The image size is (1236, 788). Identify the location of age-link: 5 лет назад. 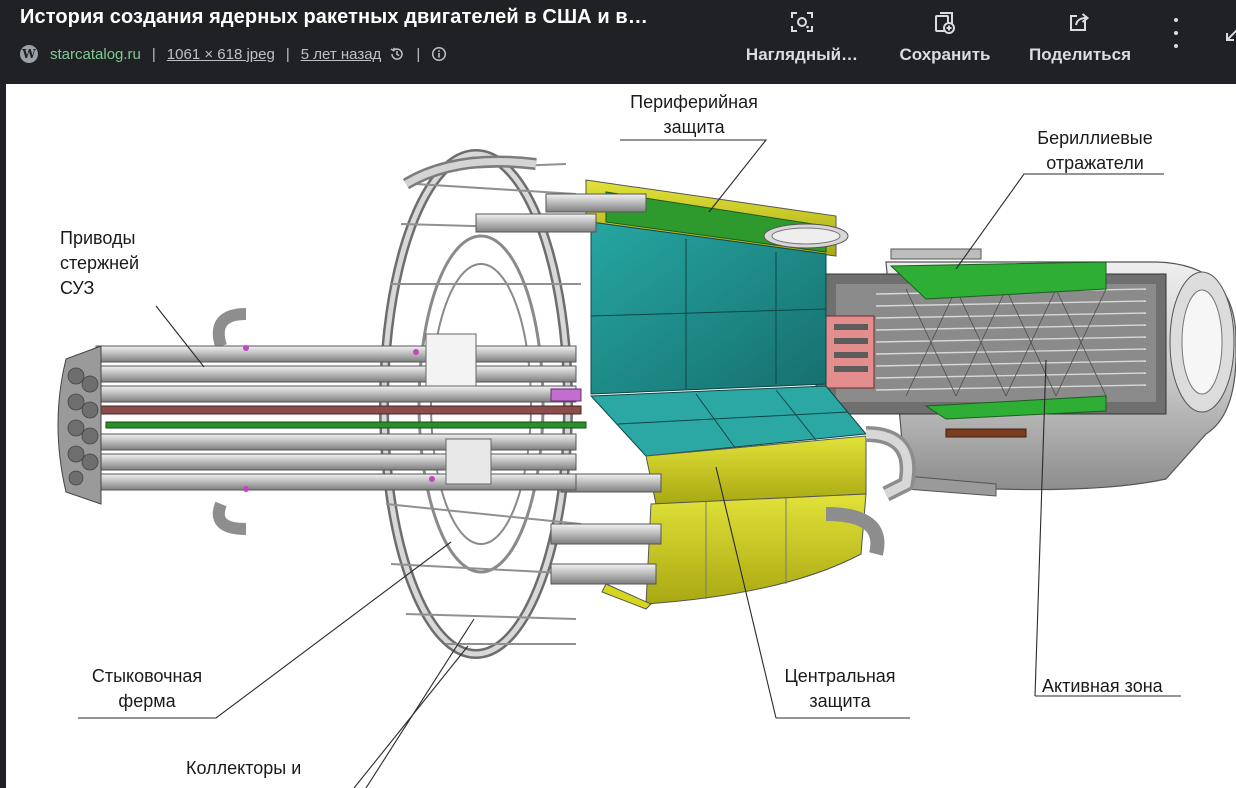
(341, 54).